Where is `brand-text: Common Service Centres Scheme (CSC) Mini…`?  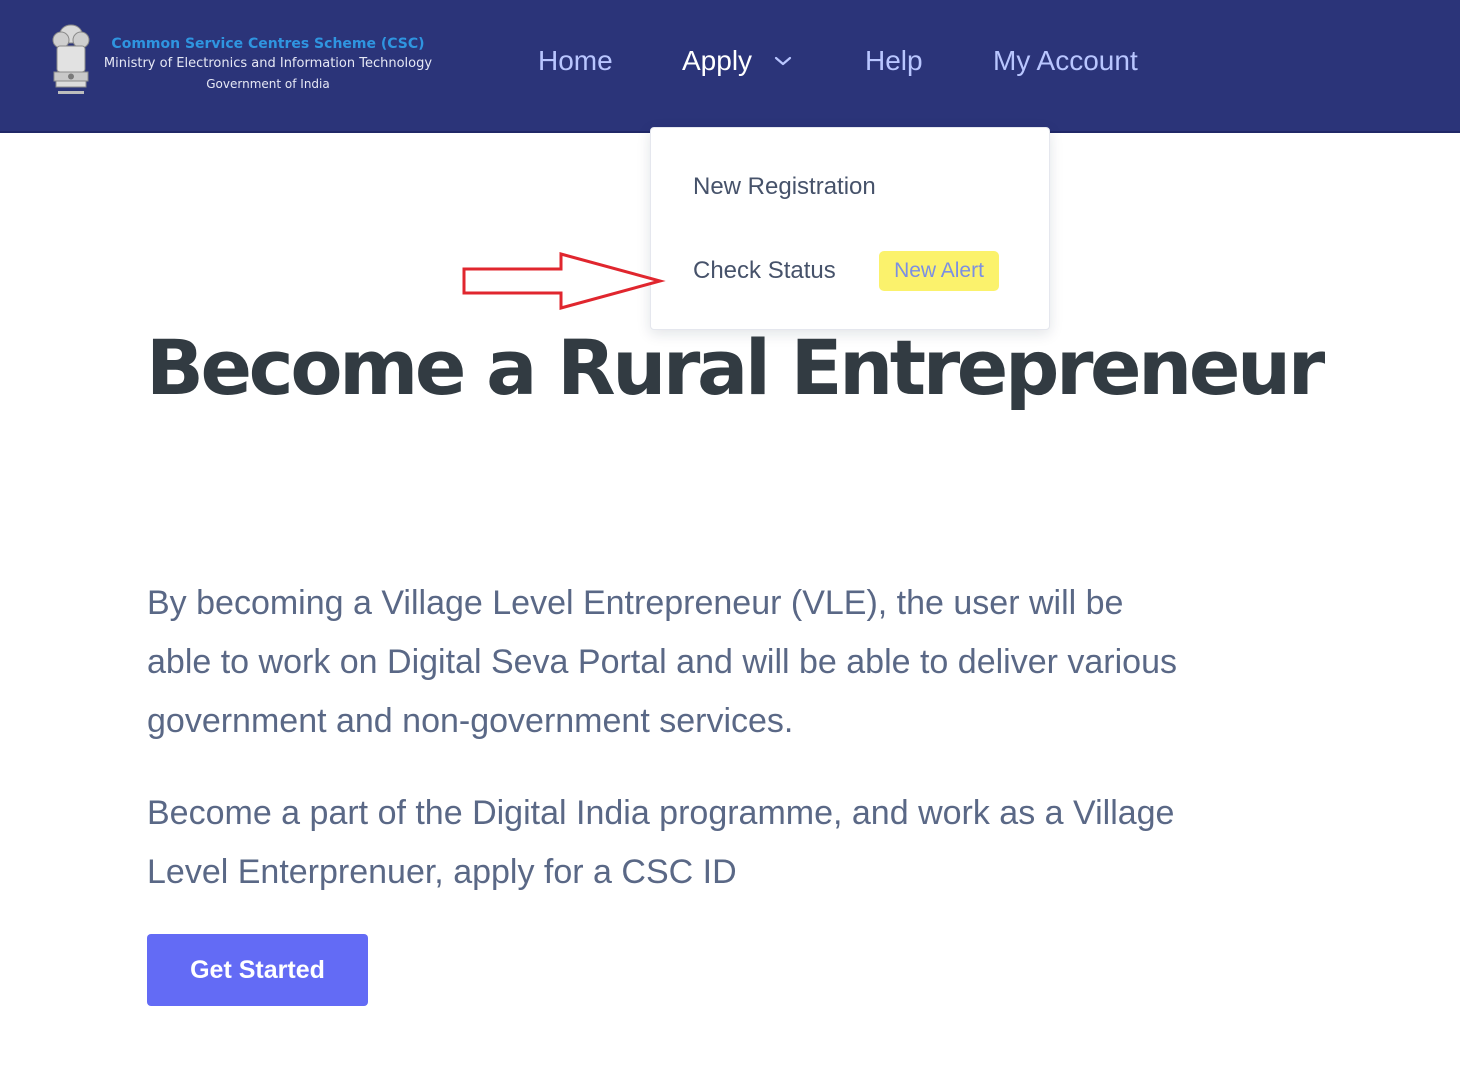
brand-text: Common Service Centres Scheme (CSC) Mini… is located at coordinates (268, 64).